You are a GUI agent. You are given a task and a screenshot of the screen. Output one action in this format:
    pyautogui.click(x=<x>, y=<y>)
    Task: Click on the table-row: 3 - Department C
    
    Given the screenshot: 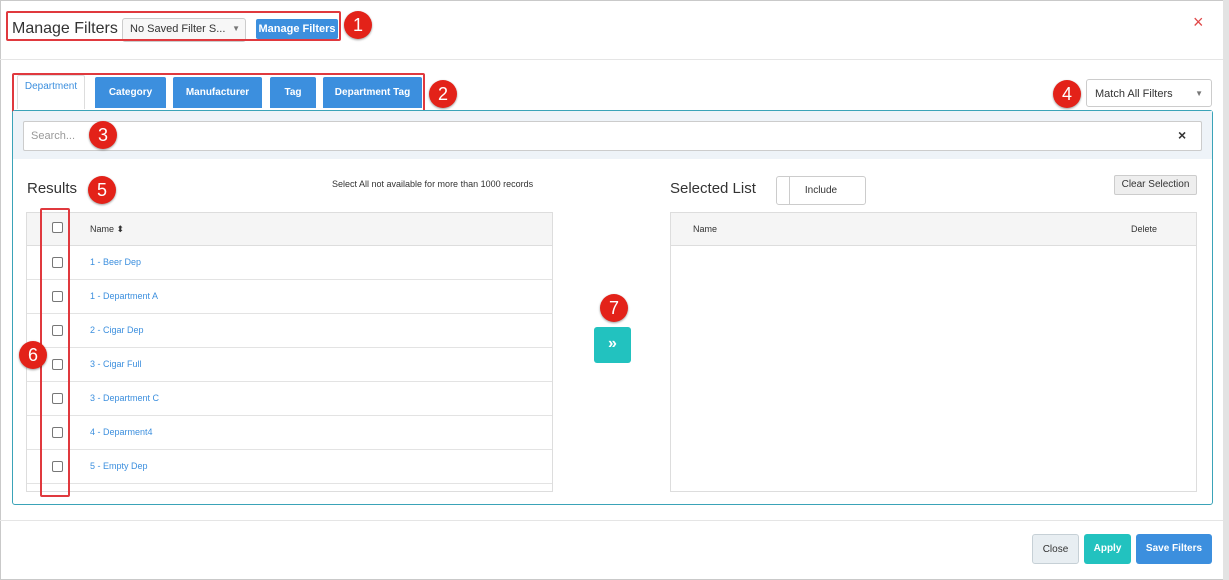 What is the action you would take?
    pyautogui.click(x=289, y=399)
    